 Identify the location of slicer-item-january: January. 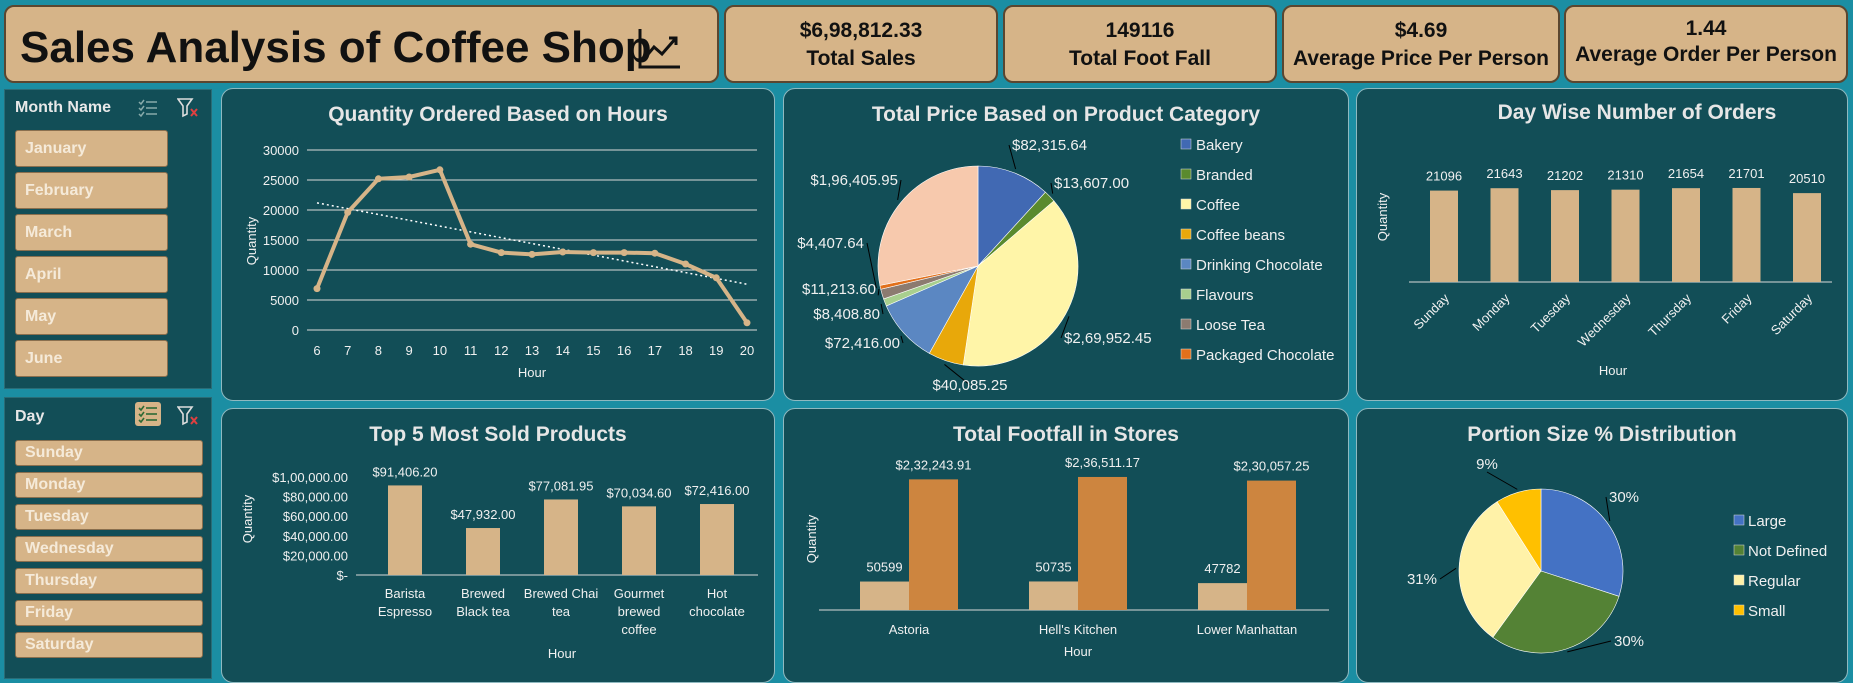
(91, 148).